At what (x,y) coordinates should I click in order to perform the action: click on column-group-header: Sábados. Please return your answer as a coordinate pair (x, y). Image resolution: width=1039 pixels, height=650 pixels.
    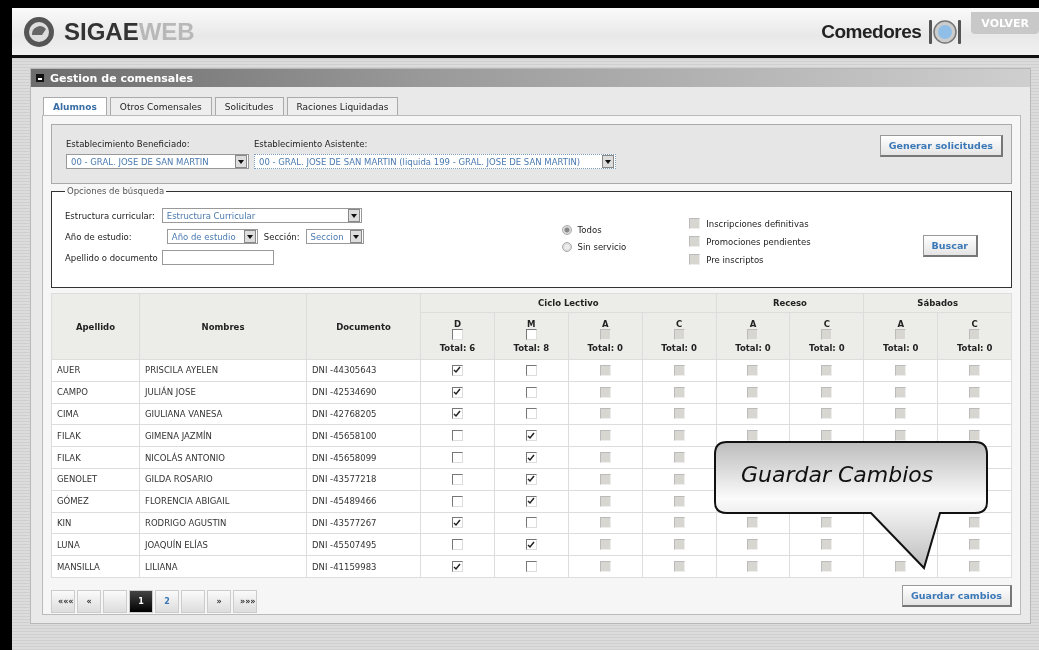
    Looking at the image, I should click on (937, 303).